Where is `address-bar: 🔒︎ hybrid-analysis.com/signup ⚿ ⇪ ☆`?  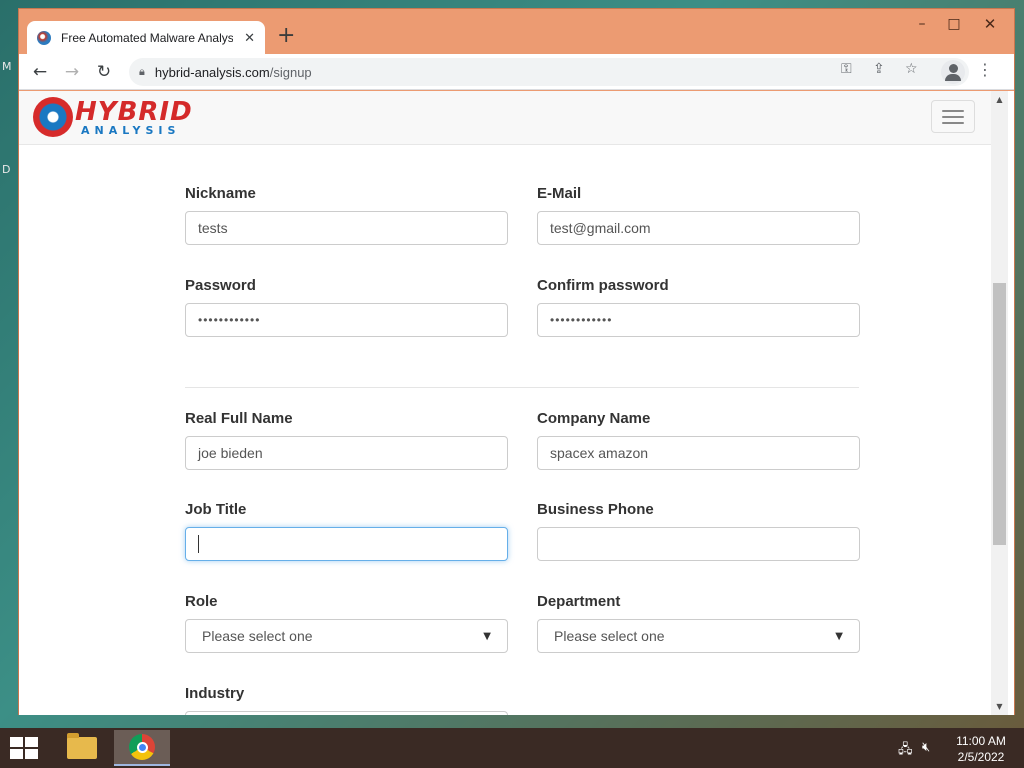
address-bar: 🔒︎ hybrid-analysis.com/signup ⚿ ⇪ ☆ is located at coordinates (549, 72).